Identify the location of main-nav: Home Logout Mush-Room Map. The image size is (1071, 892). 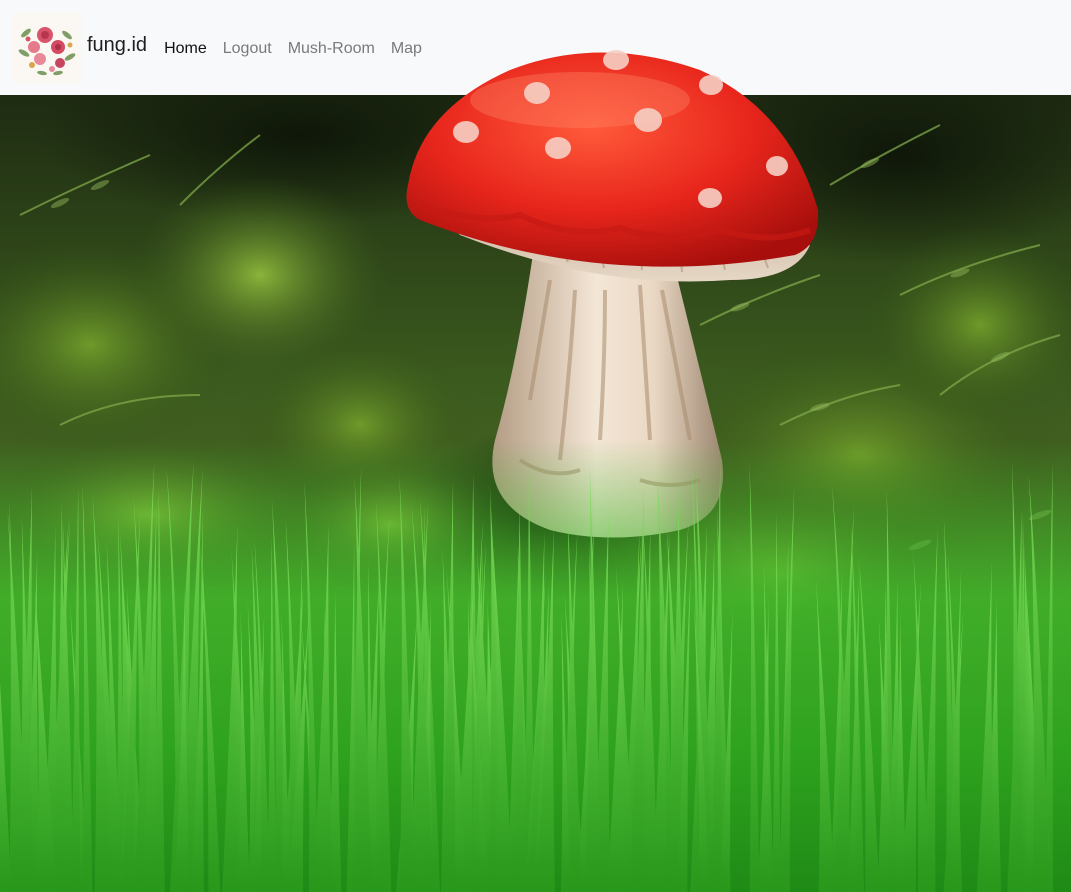
(301, 49).